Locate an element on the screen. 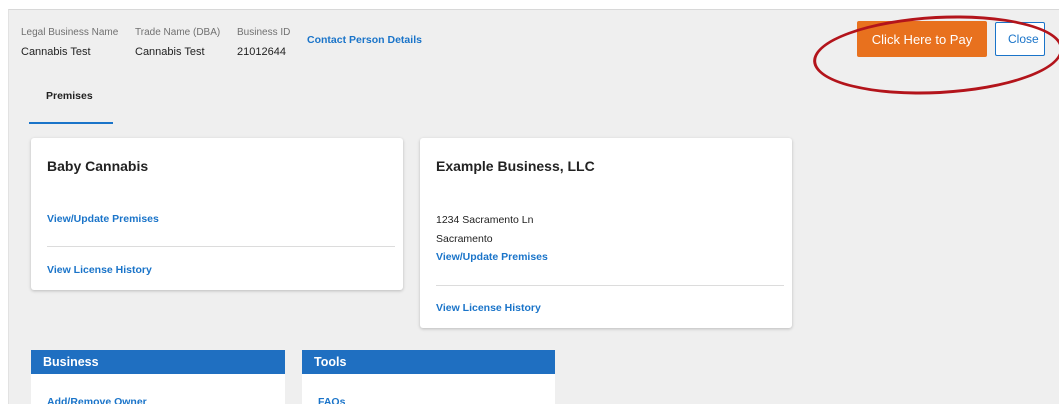  card-title: Example Business, LLC is located at coordinates (515, 166).